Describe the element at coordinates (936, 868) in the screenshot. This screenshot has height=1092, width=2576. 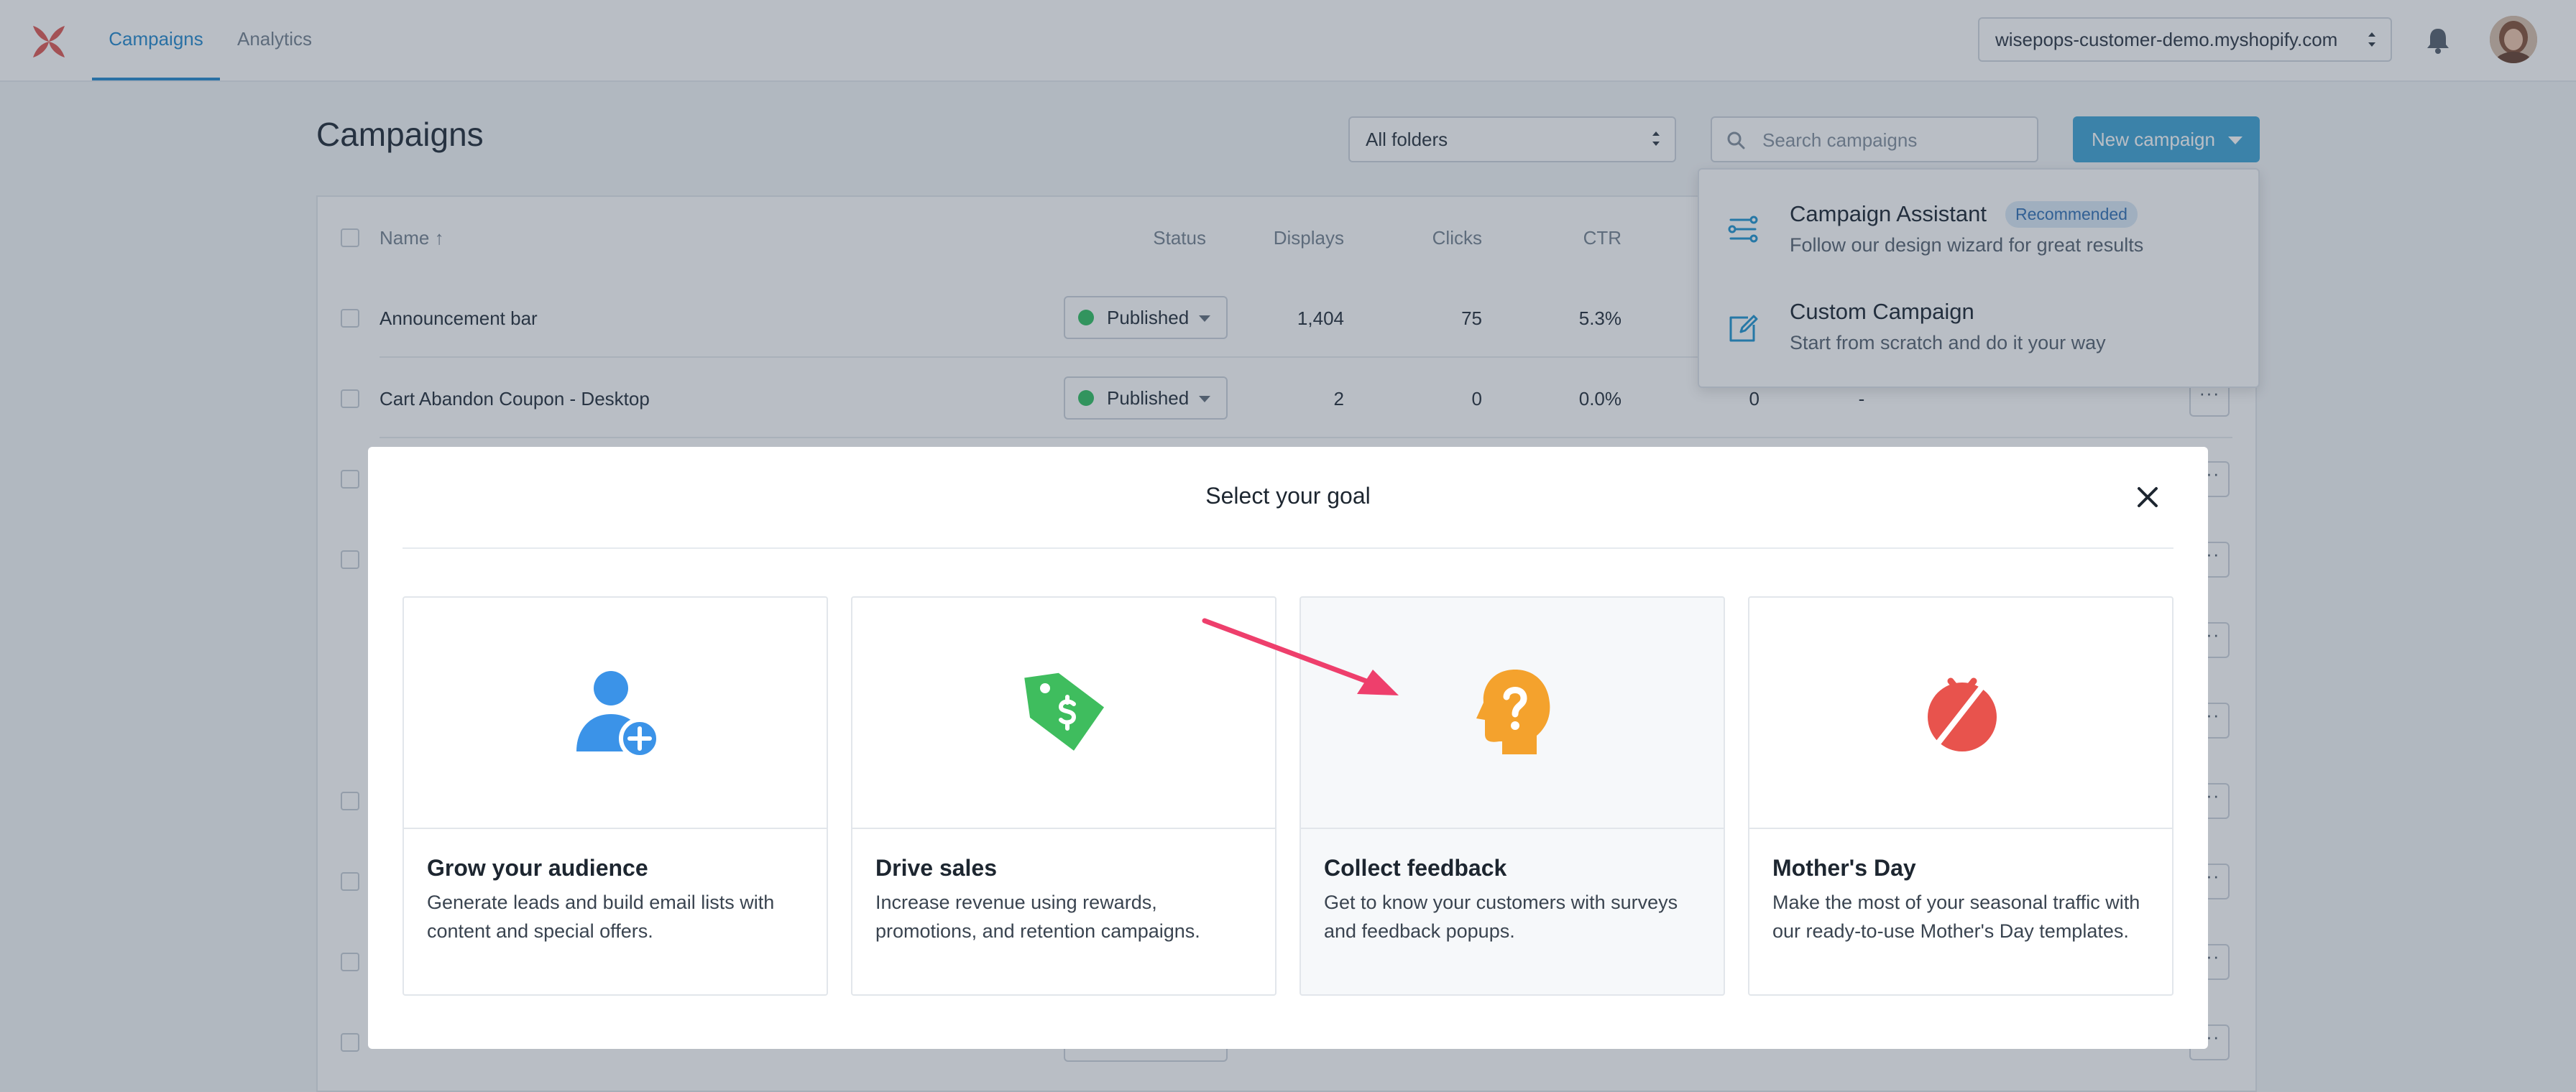
I see `goal-title: Drive sales` at that location.